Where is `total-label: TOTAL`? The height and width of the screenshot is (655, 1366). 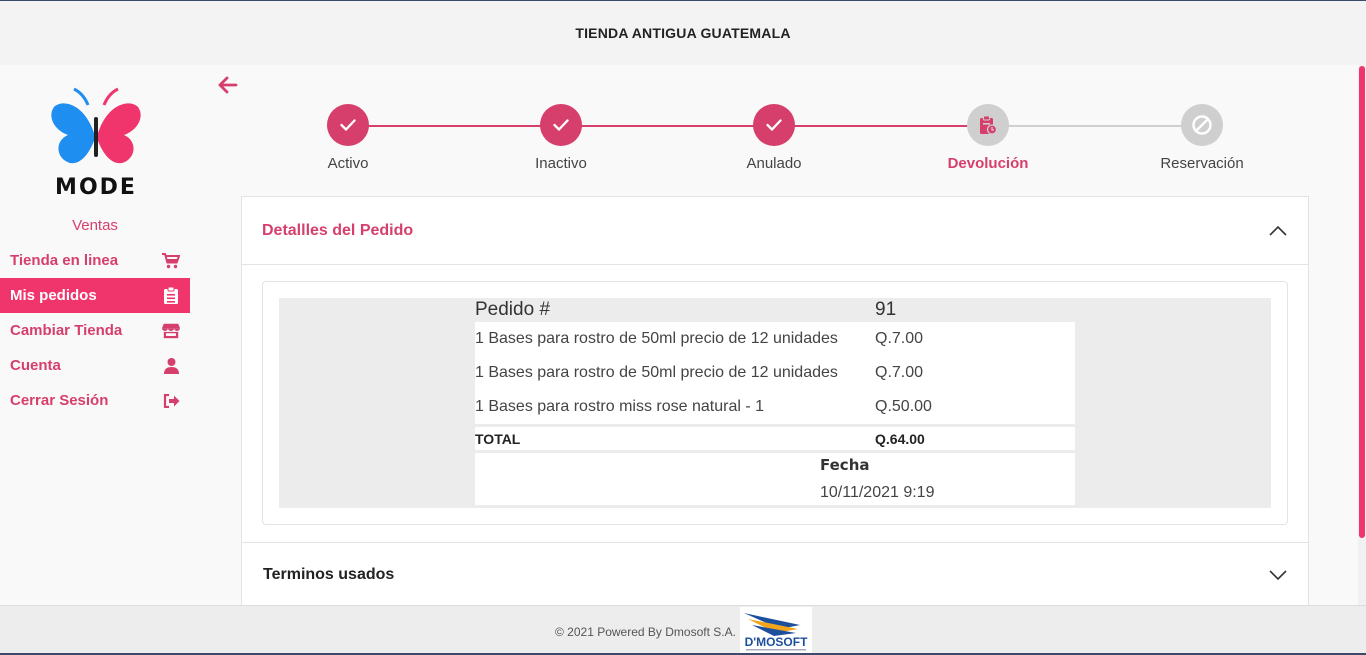 total-label: TOTAL is located at coordinates (498, 438).